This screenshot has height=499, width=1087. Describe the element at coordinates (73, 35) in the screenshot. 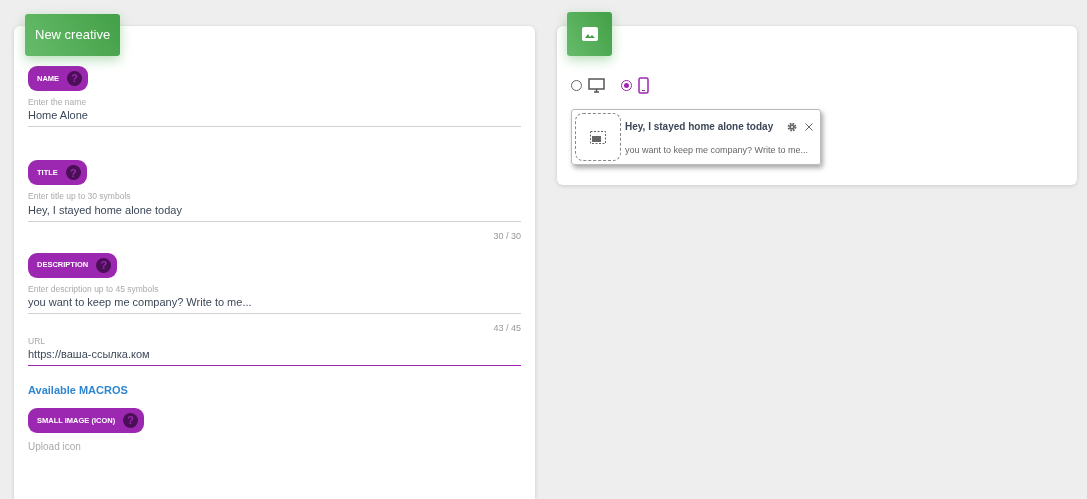

I see `form-title: New creative` at that location.